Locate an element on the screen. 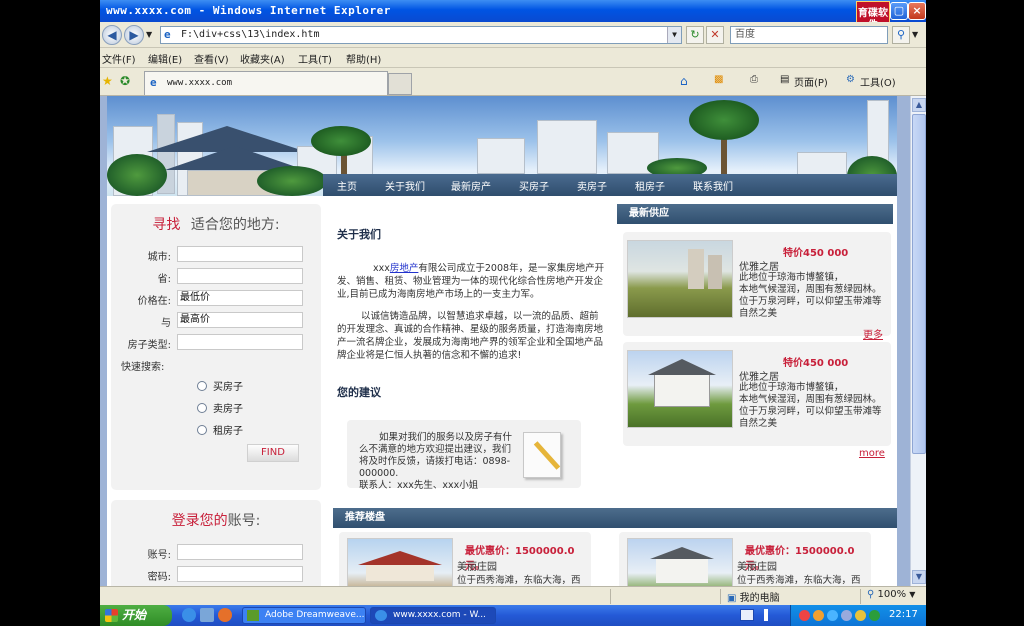 This screenshot has height=626, width=1024. about-prefix: xxx is located at coordinates (381, 268).